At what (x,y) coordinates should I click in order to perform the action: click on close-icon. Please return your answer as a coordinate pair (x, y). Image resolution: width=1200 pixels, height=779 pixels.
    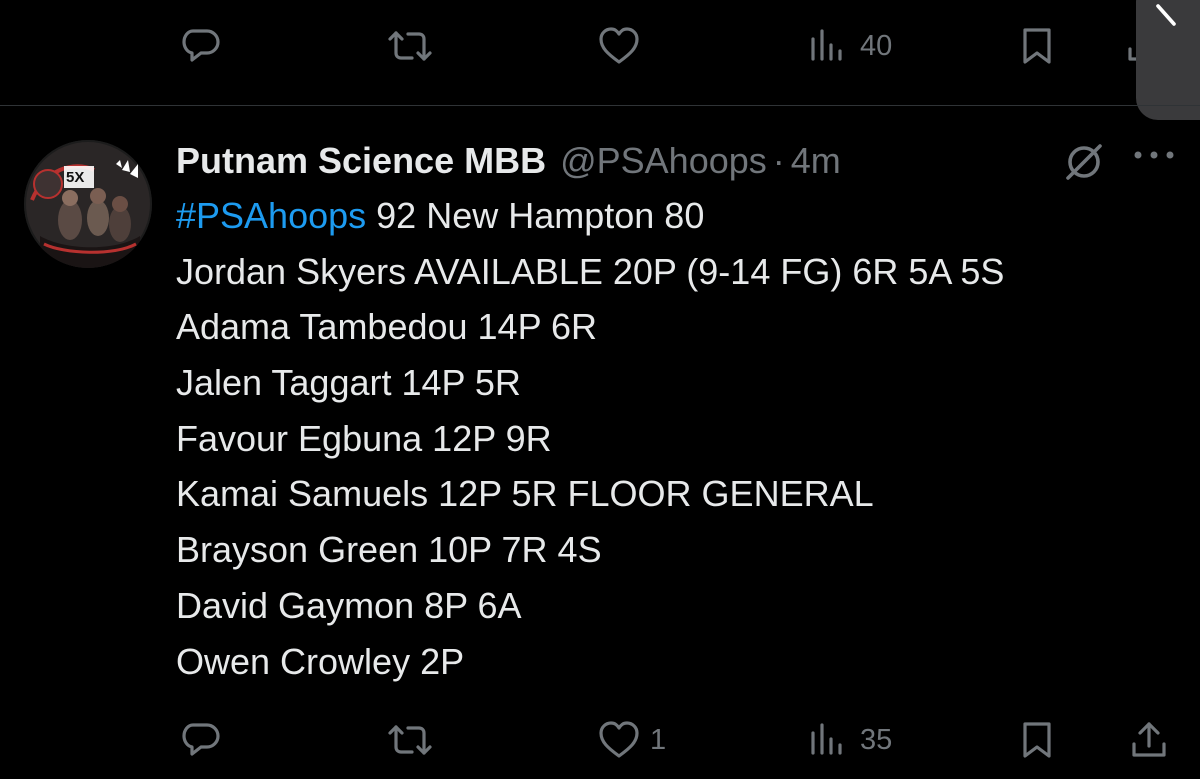
    Looking at the image, I should click on (1172, 20).